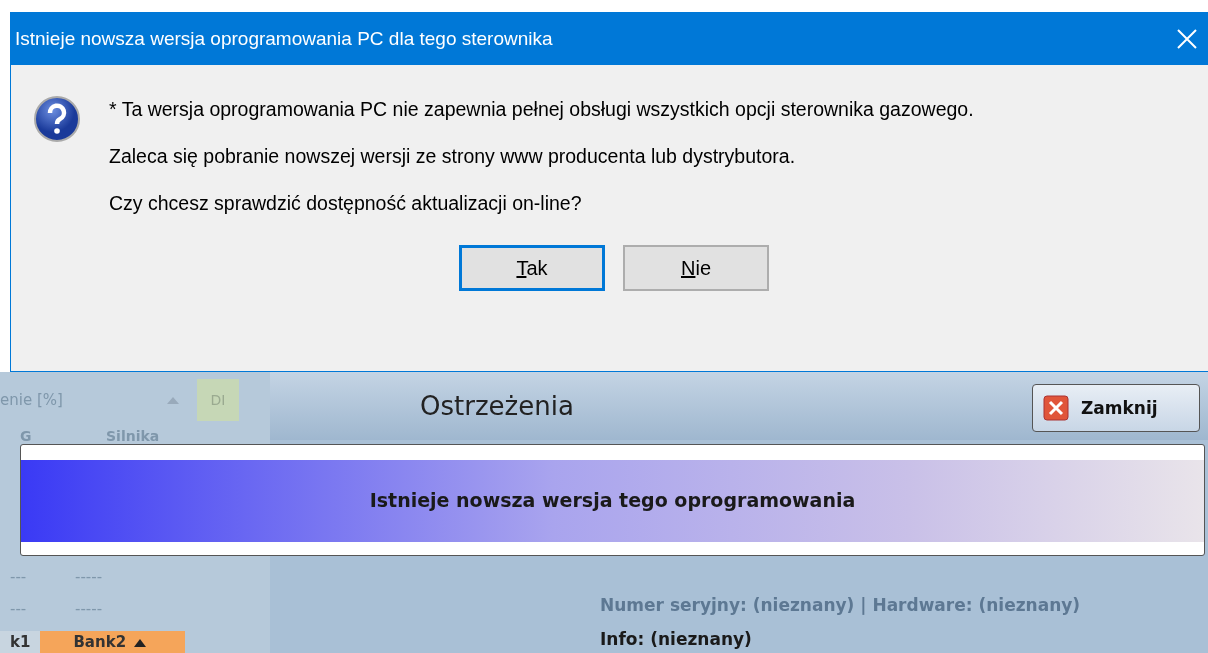 This screenshot has width=1208, height=653. What do you see at coordinates (453, 156) in the screenshot?
I see `message-text: Zaleca się pobranie nowszej wersji ze strony www producenta lub dystrybutora.` at bounding box center [453, 156].